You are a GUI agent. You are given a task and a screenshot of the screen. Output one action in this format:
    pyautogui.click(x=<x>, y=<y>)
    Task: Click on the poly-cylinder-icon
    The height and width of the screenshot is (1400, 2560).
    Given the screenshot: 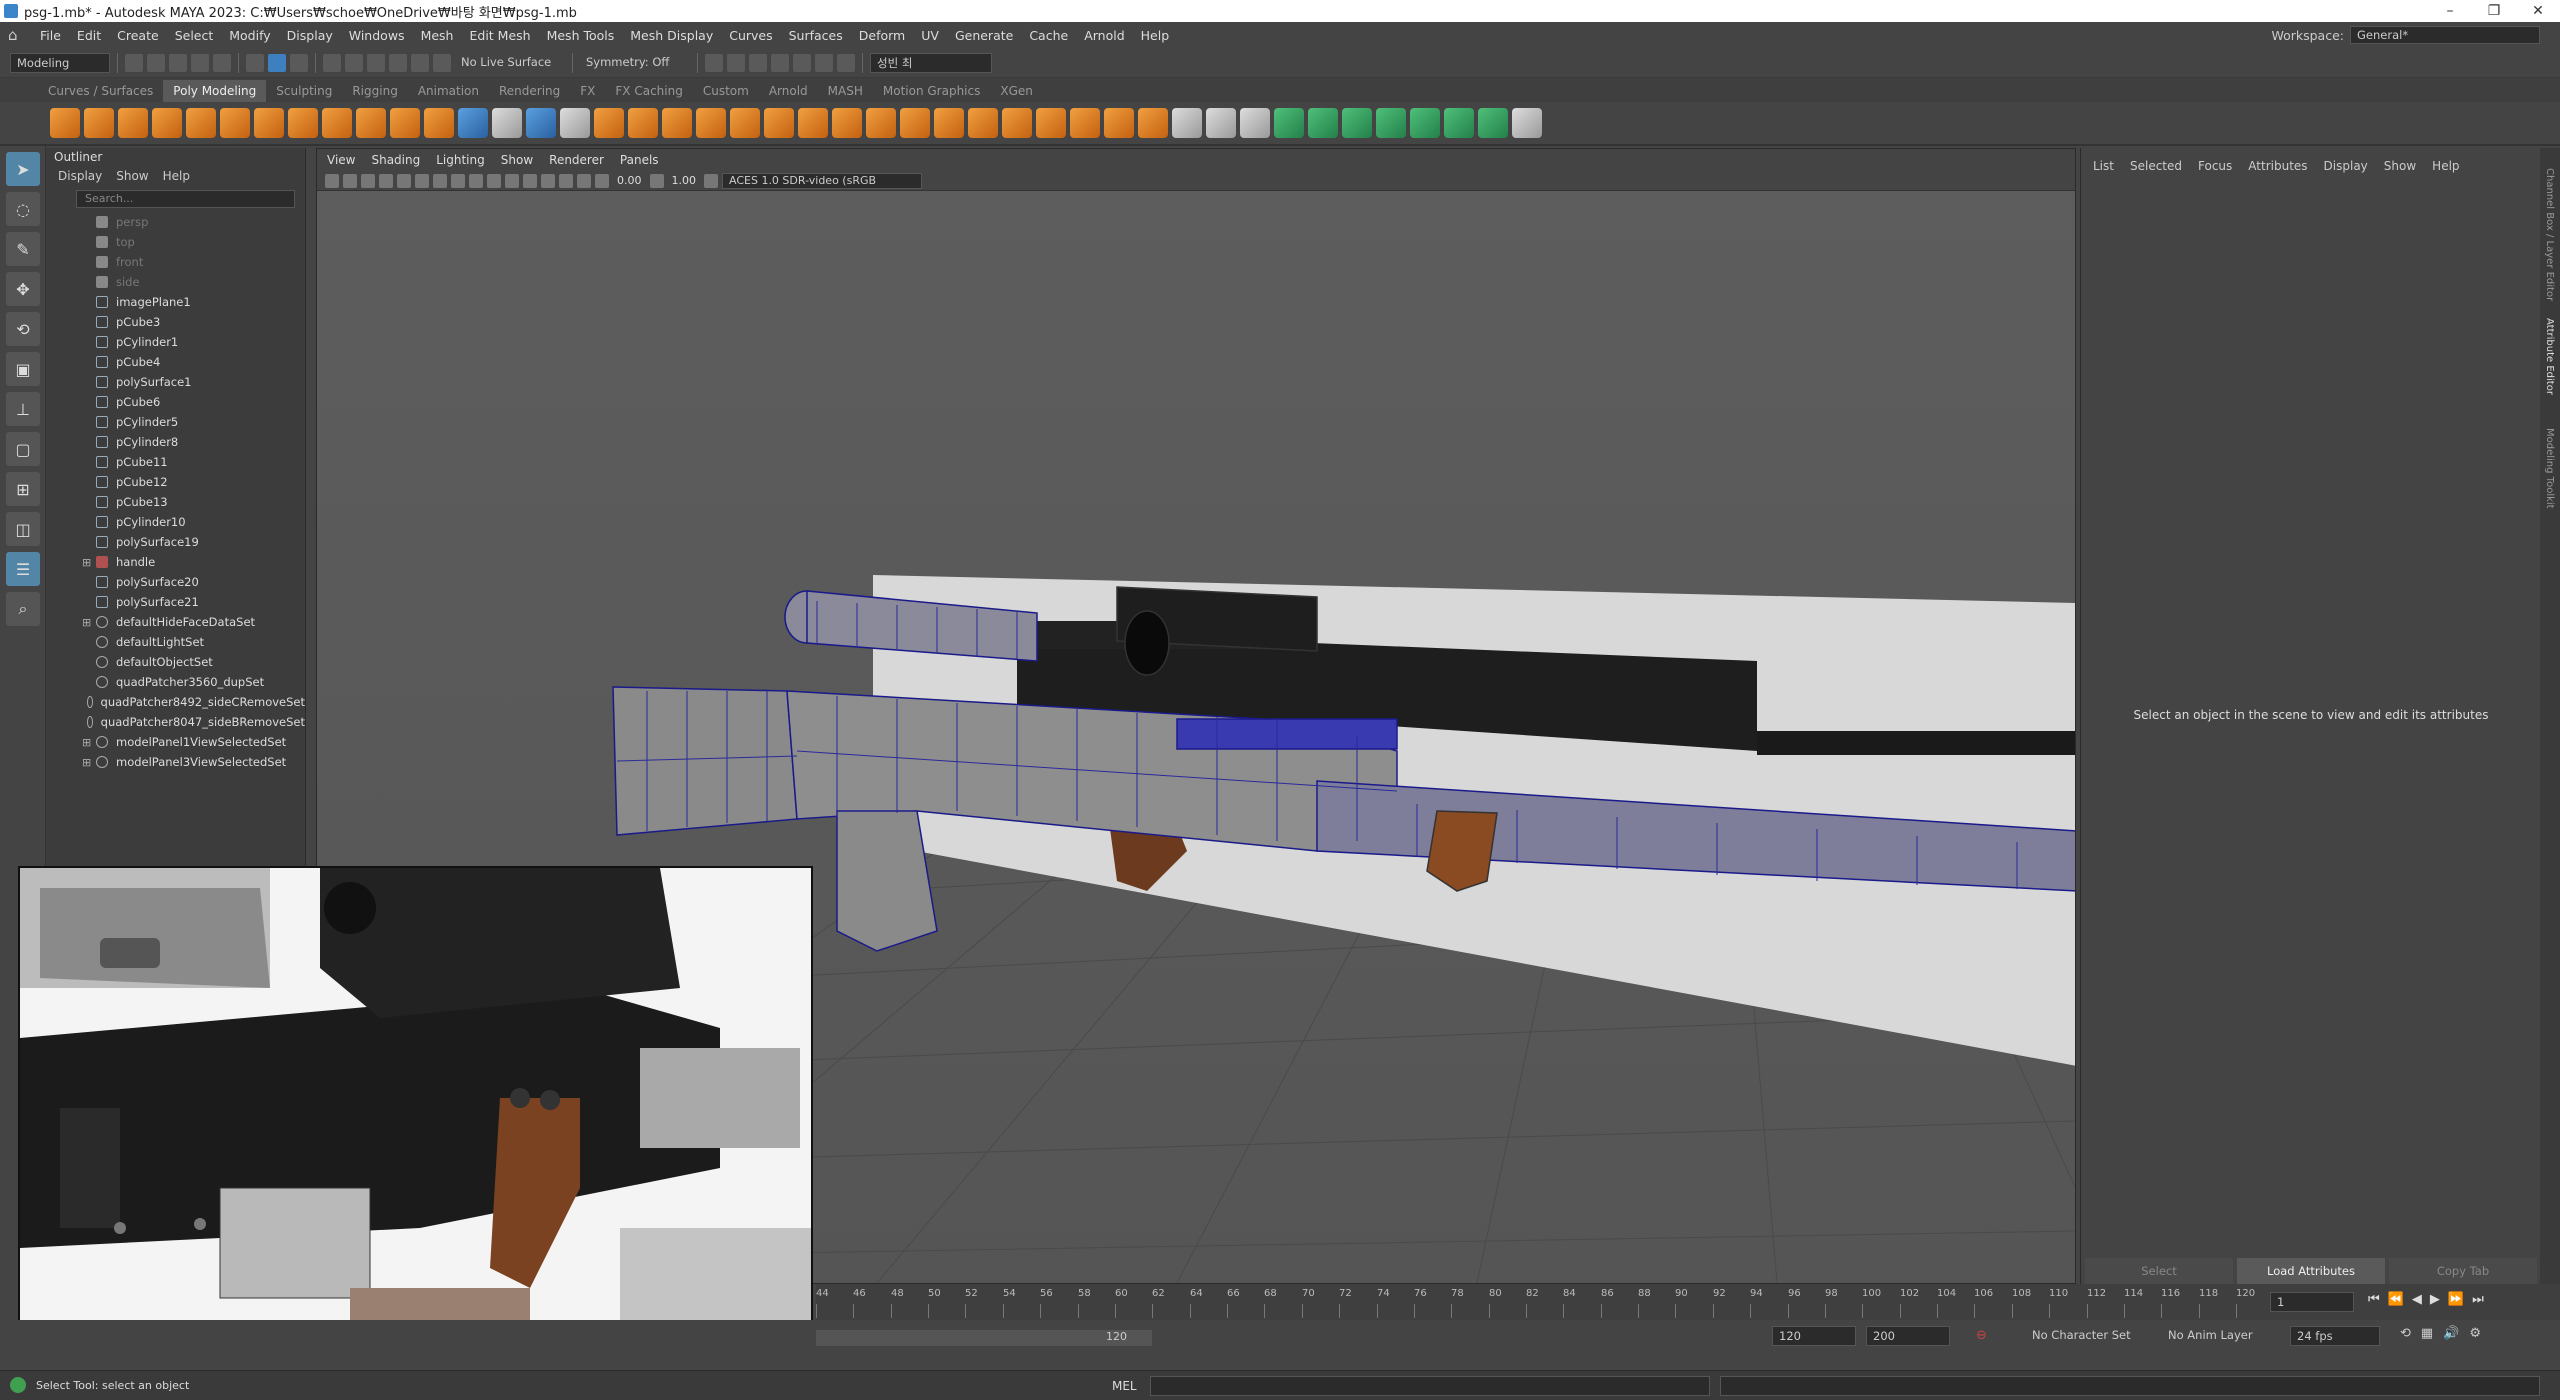 What is the action you would take?
    pyautogui.click(x=133, y=123)
    